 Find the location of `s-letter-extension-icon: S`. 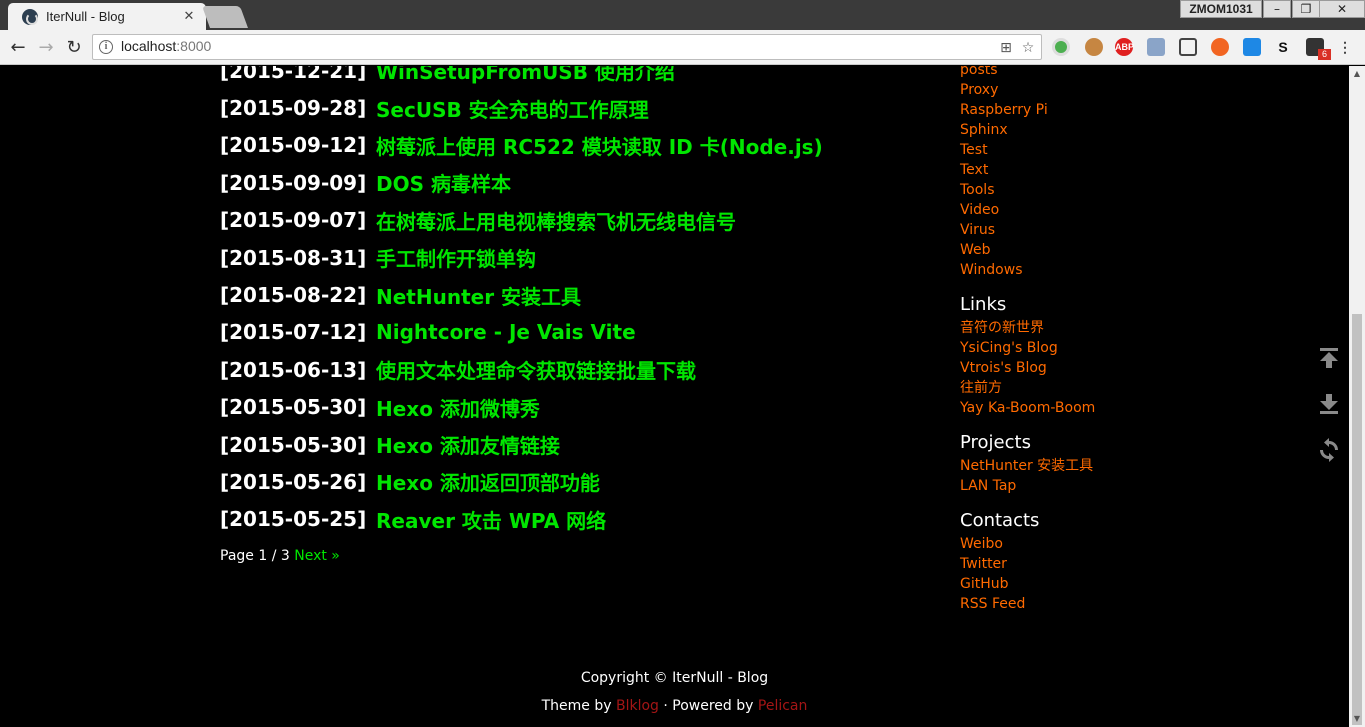

s-letter-extension-icon: S is located at coordinates (1283, 47).